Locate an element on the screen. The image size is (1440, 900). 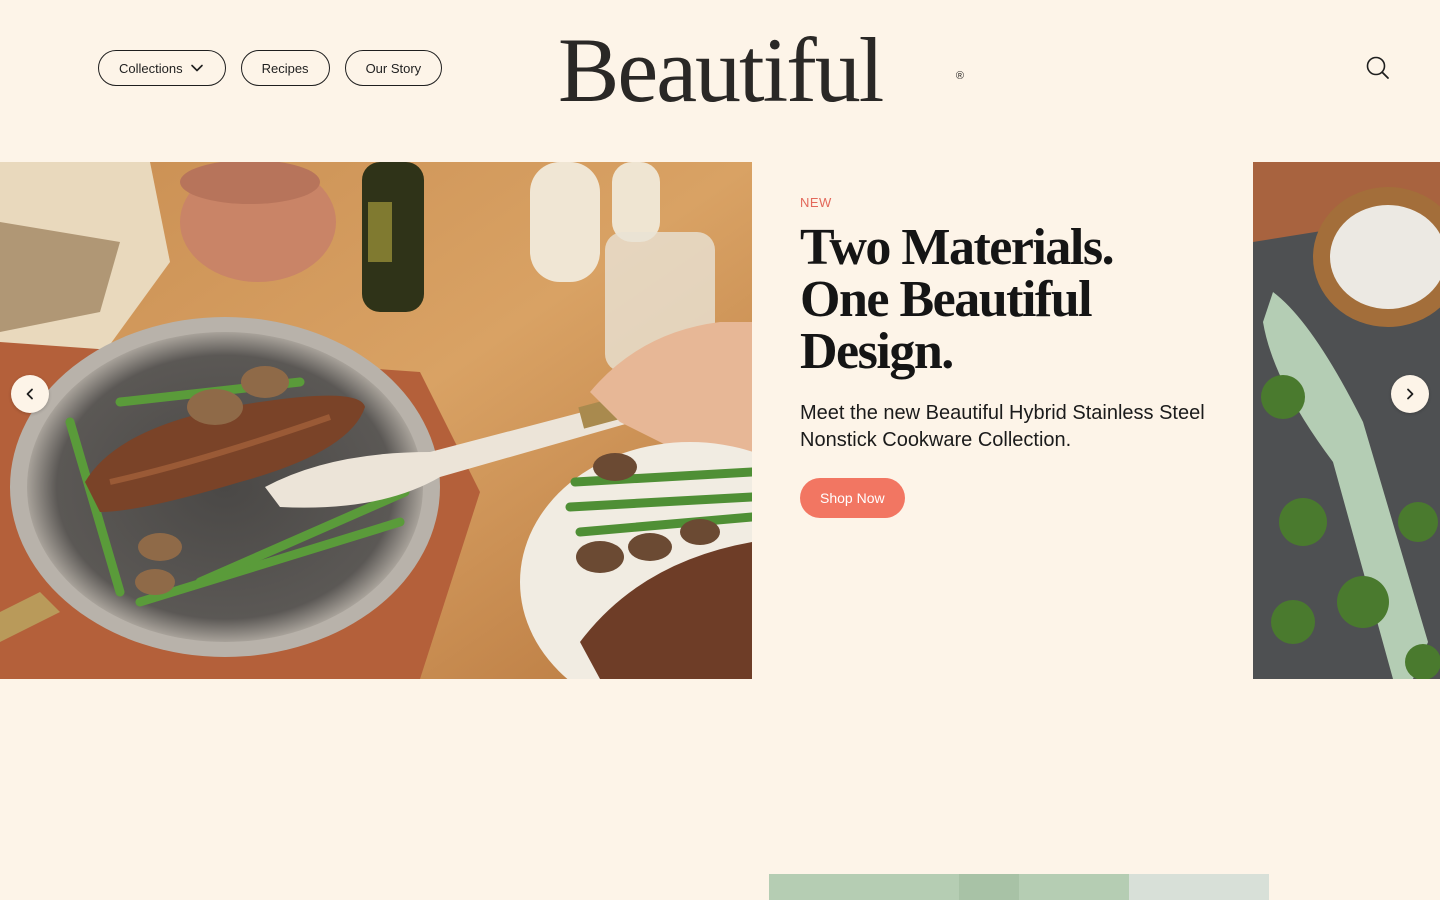
next-section-photo is located at coordinates (1019, 887).